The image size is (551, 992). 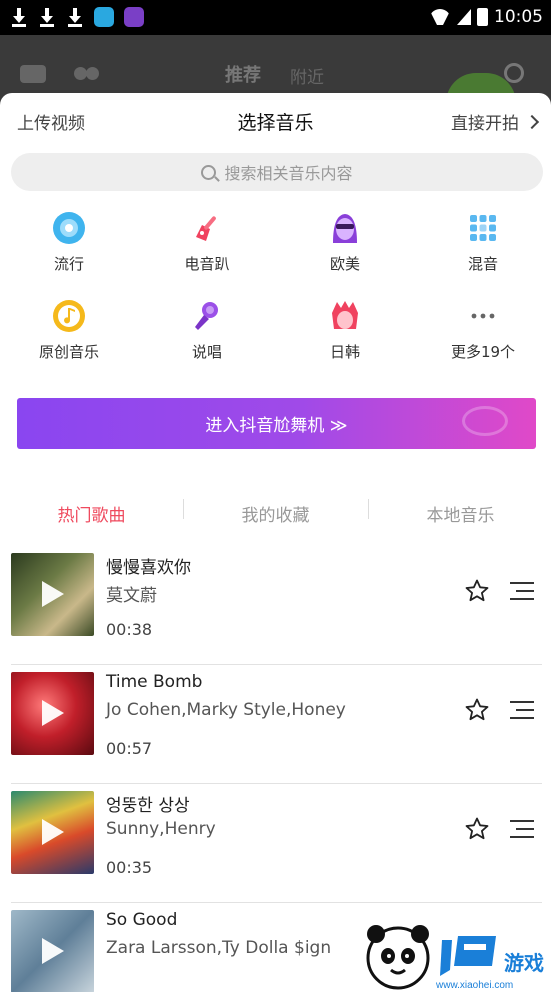 I want to click on song-title: 慢慢喜欢你, so click(x=148, y=568).